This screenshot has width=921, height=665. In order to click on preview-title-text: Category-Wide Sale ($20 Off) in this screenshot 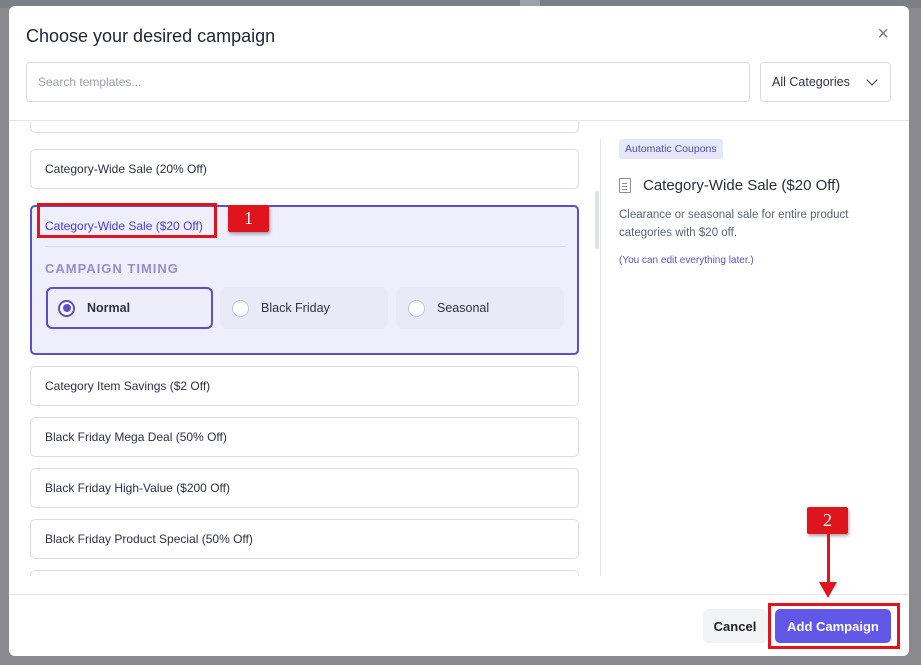, I will do `click(742, 185)`.